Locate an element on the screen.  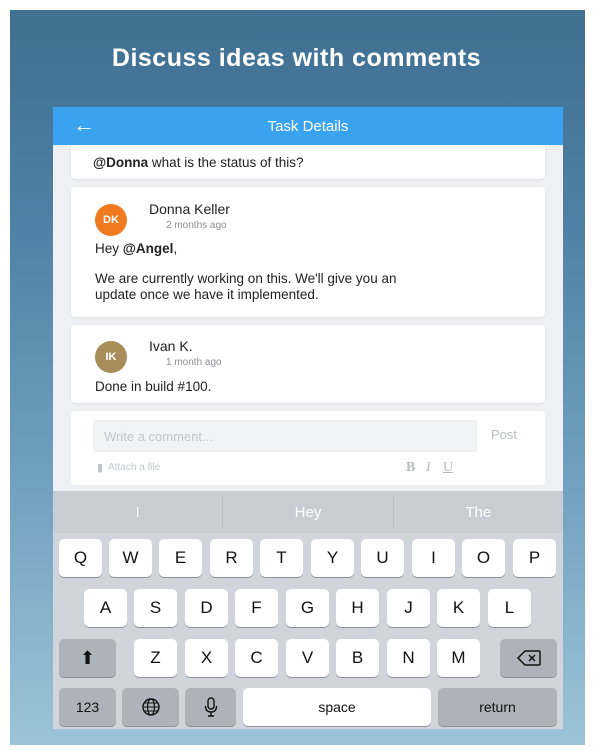
italic-button: I is located at coordinates (428, 468).